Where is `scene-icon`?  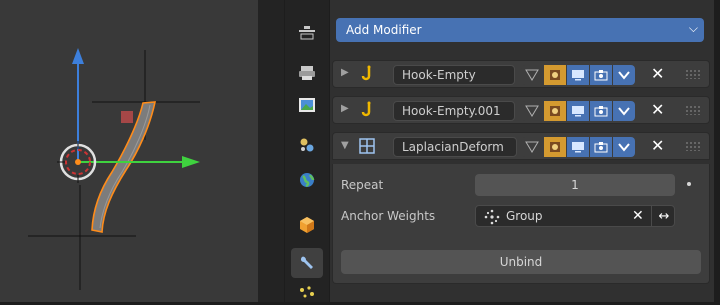
scene-icon is located at coordinates (307, 145).